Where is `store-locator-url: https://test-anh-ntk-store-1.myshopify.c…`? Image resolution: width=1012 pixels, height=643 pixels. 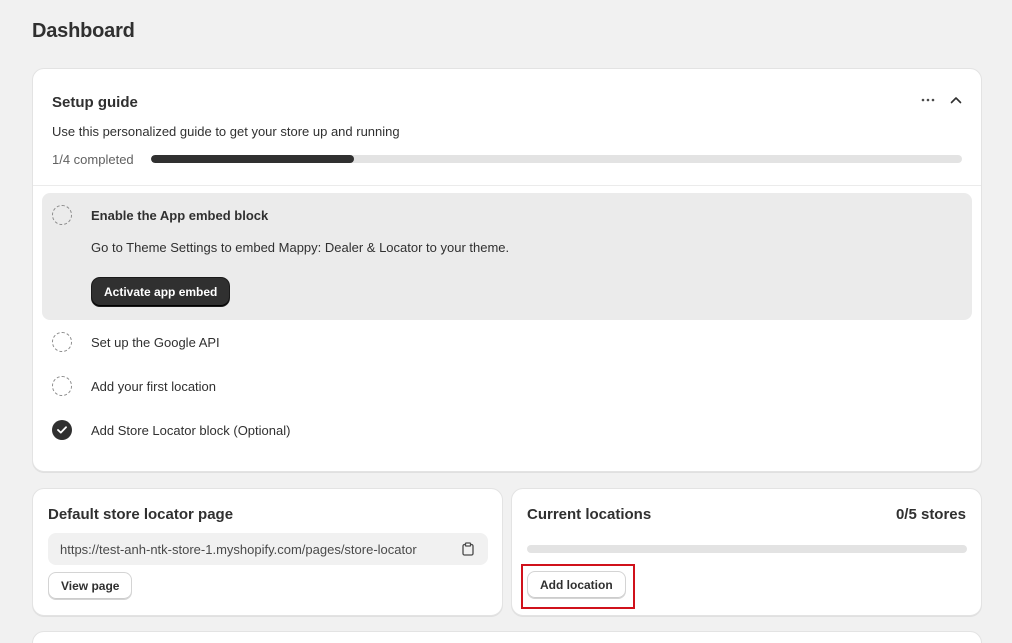
store-locator-url: https://test-anh-ntk-store-1.myshopify.c… is located at coordinates (238, 549).